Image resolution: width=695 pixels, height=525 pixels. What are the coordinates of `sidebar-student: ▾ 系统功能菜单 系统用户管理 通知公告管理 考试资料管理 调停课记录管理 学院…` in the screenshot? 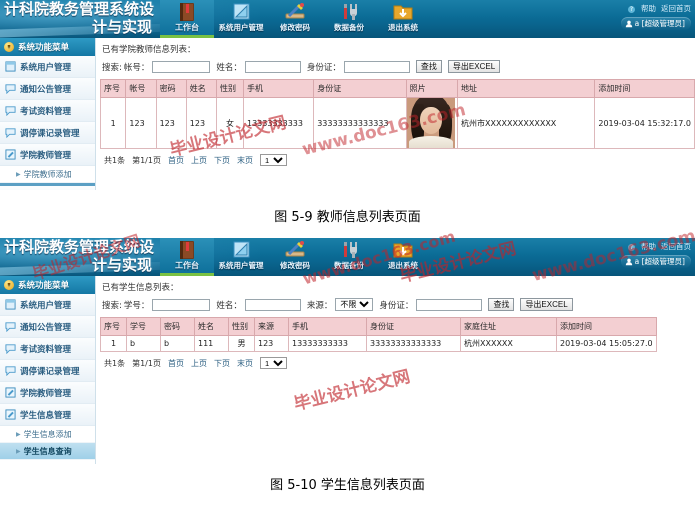 It's located at (48, 370).